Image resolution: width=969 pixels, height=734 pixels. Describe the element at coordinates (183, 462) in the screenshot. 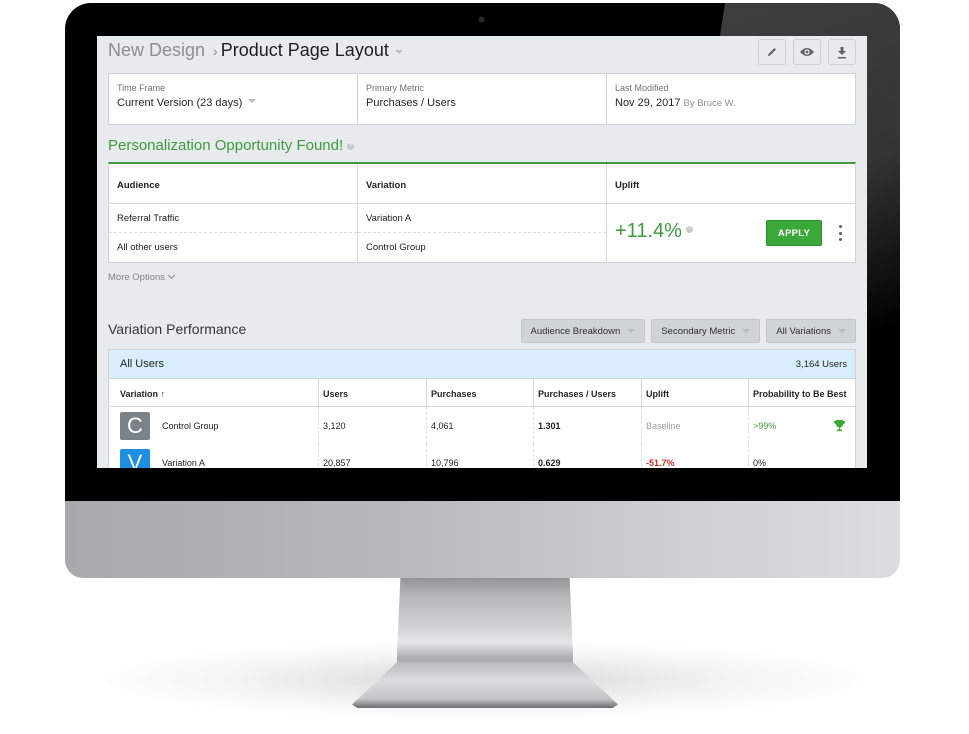

I see `variation-name: Variation A` at that location.